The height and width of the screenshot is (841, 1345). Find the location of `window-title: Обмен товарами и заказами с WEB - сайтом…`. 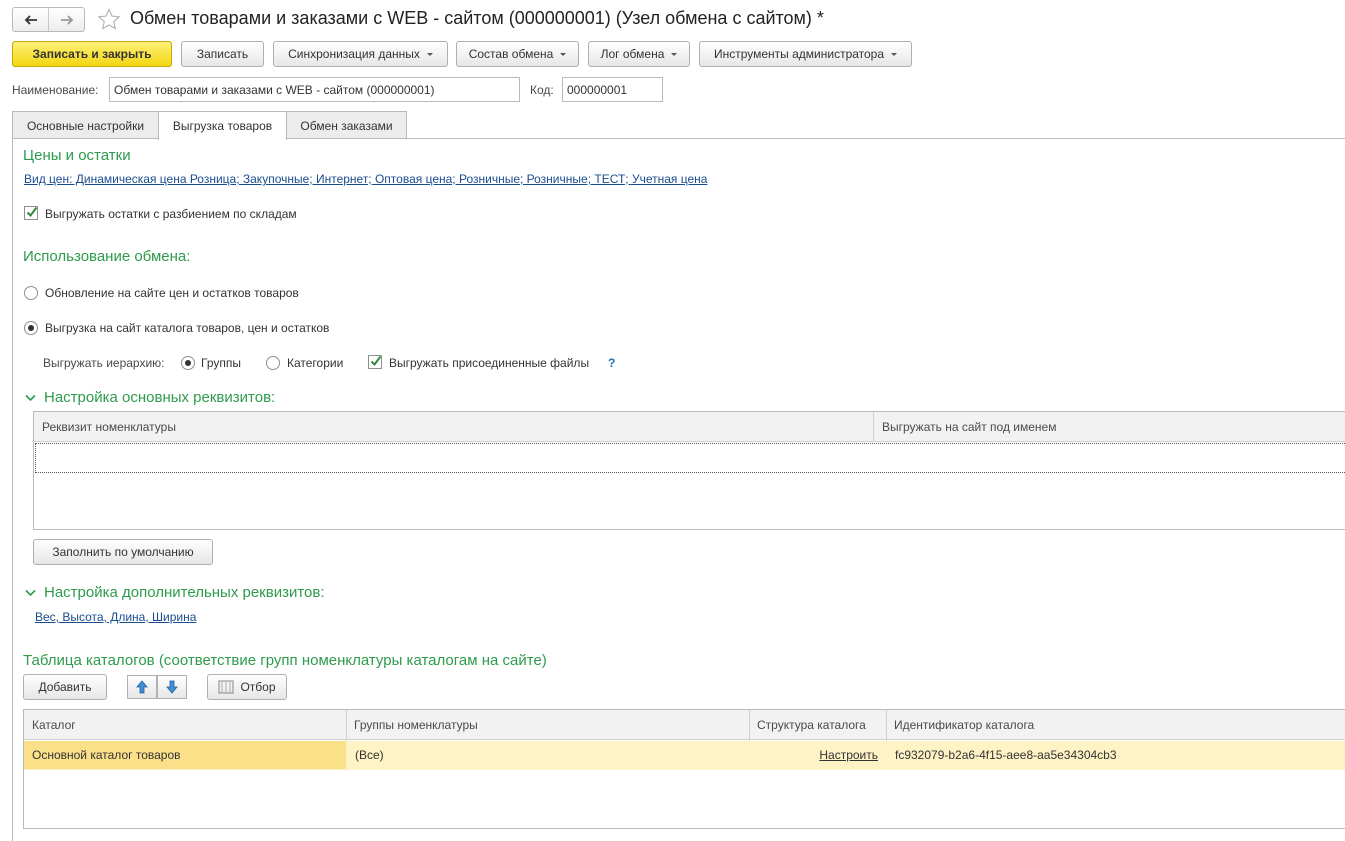

window-title: Обмен товарами и заказами с WEB - сайтом… is located at coordinates (477, 18).